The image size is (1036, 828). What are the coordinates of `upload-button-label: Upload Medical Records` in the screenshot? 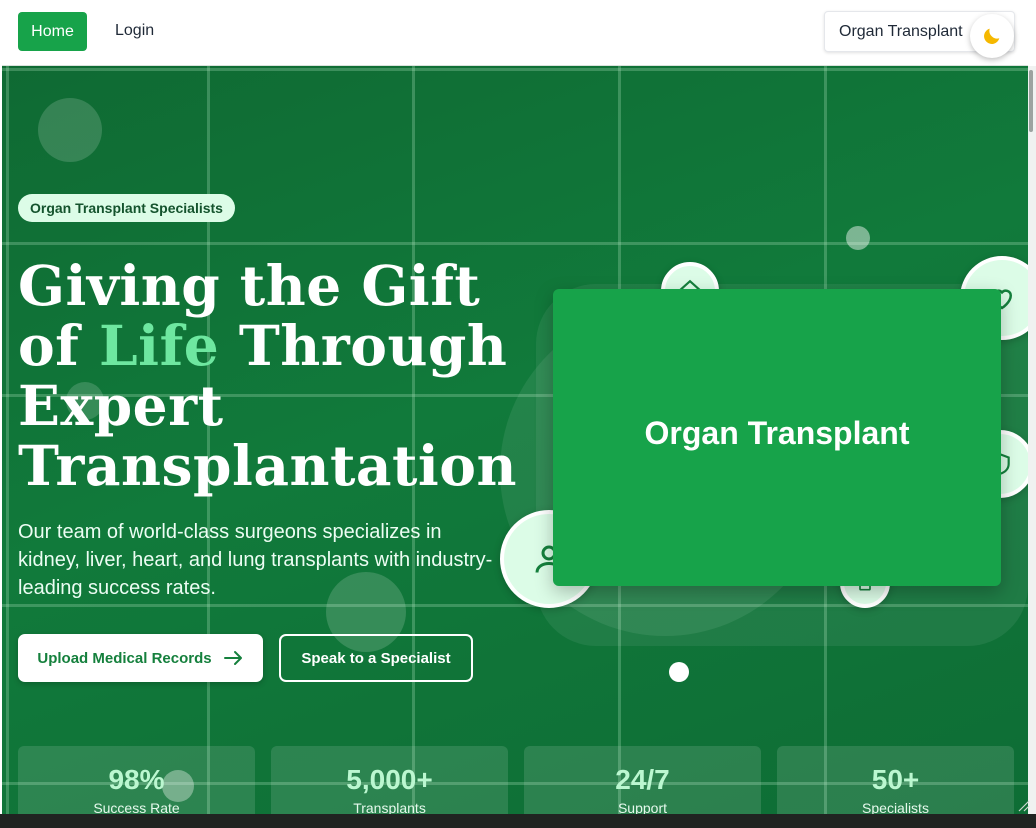 It's located at (124, 658).